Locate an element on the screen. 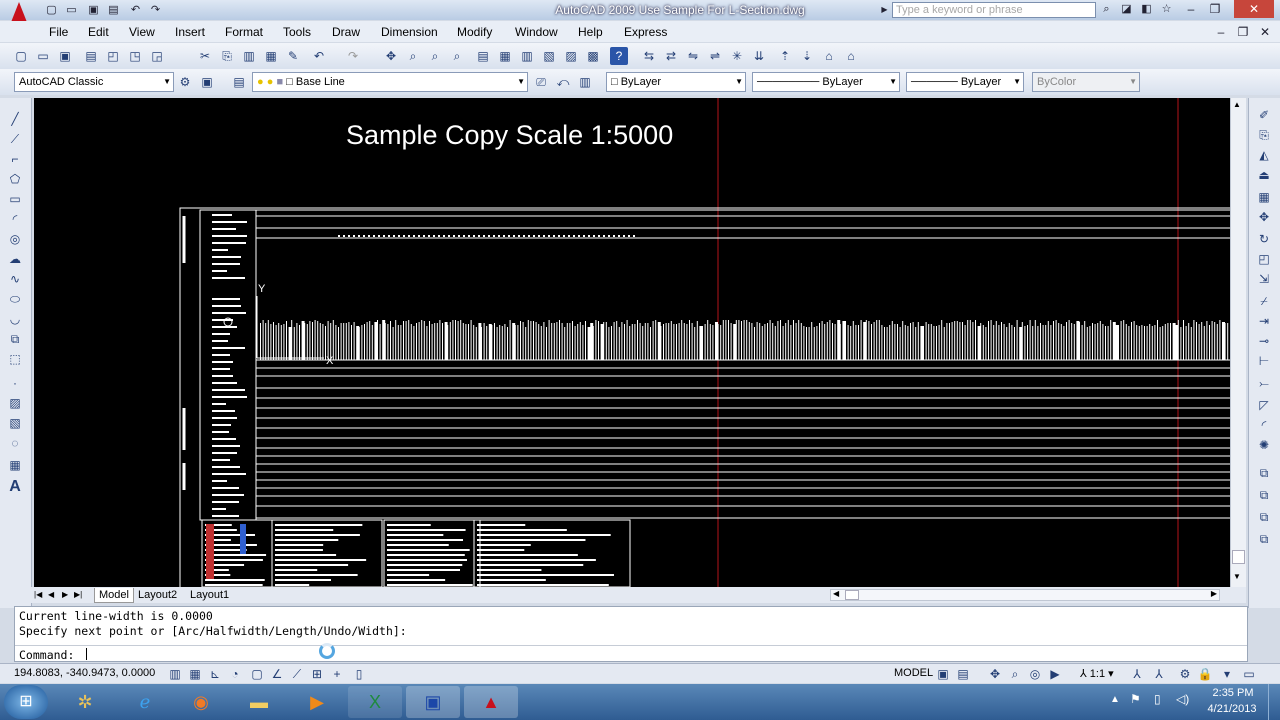  hscroll-thumb is located at coordinates (852, 595).